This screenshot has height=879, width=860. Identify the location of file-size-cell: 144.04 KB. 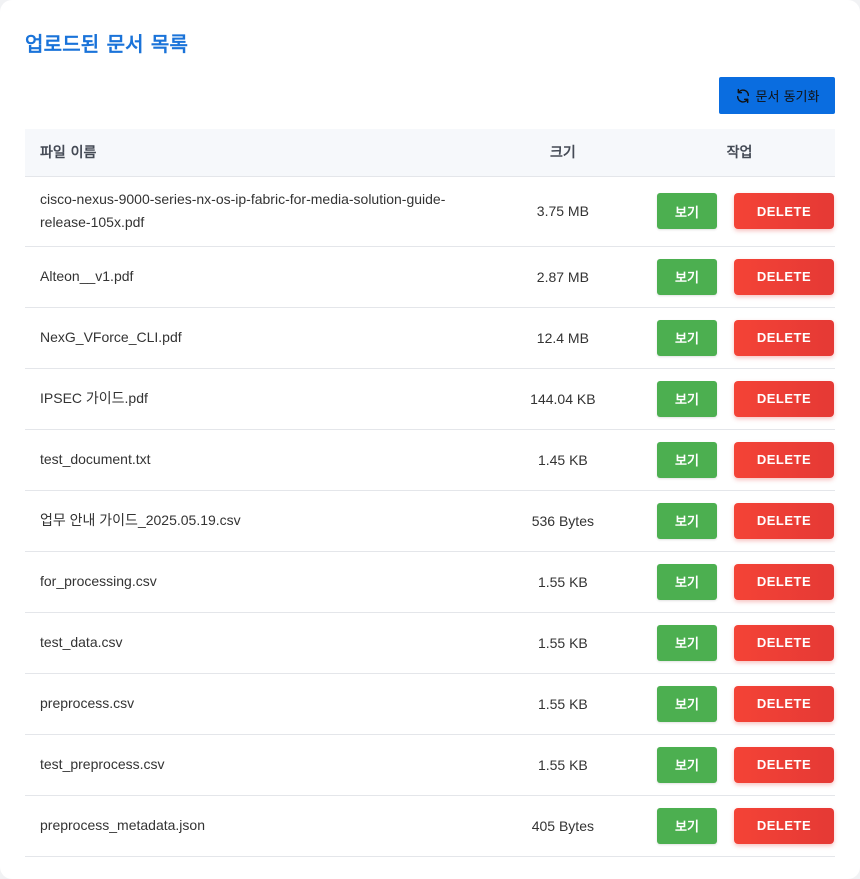
(563, 398).